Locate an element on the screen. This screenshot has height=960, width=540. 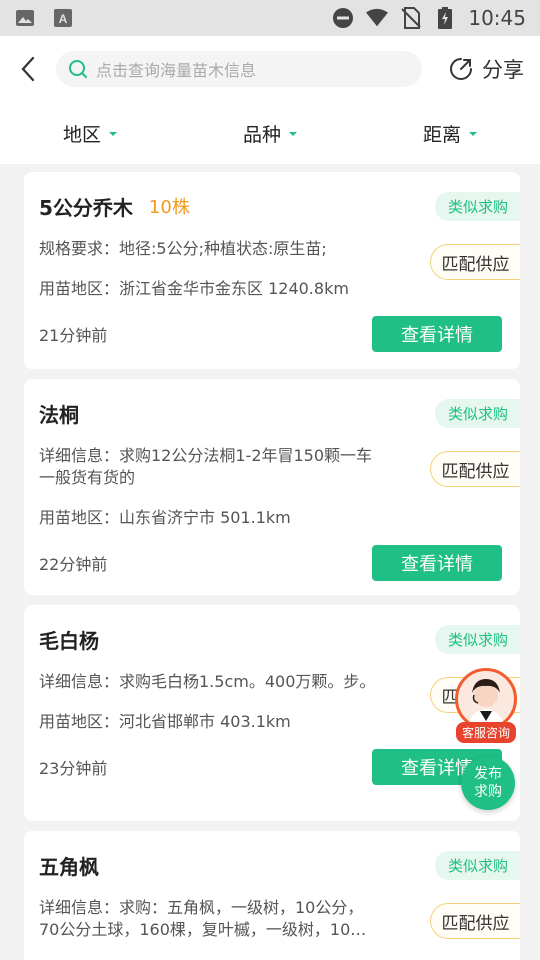
font-icon: A is located at coordinates (63, 18).